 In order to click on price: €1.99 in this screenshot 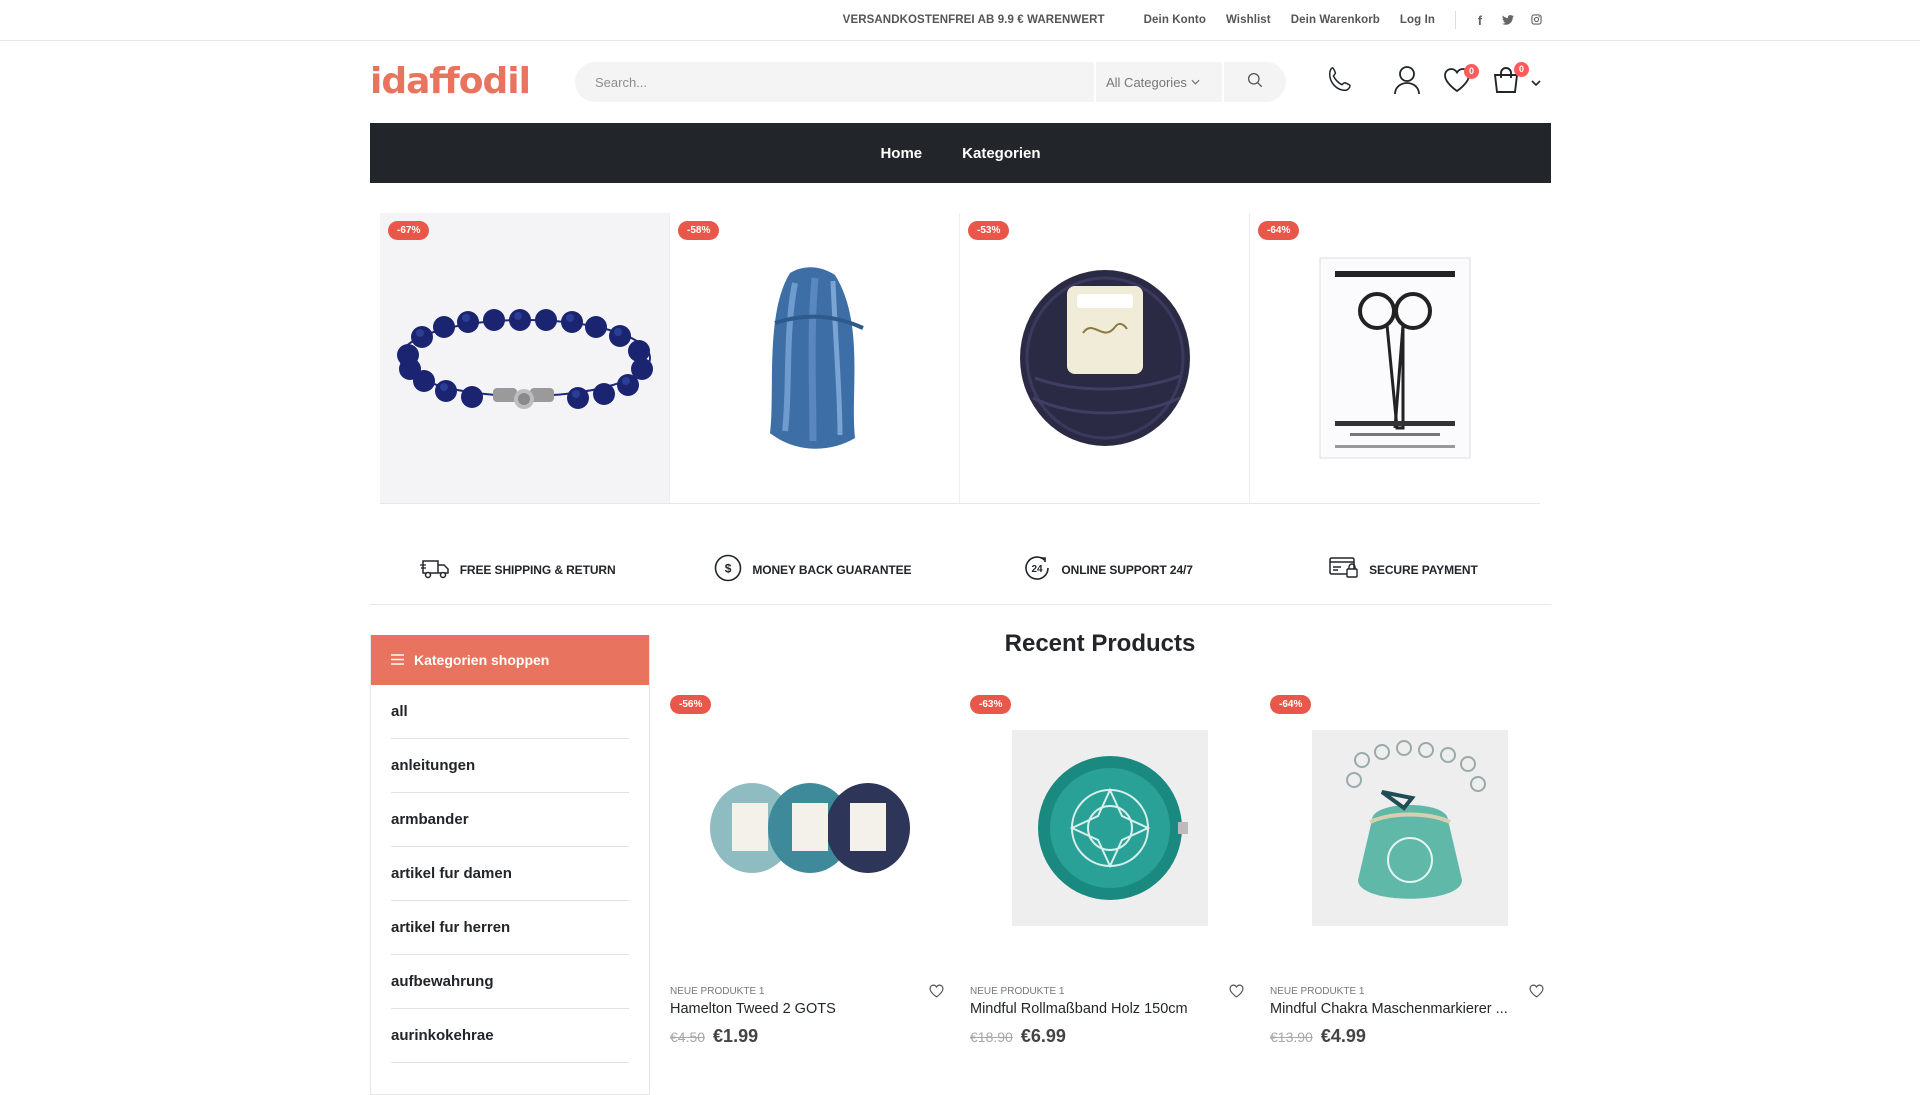, I will do `click(736, 1036)`.